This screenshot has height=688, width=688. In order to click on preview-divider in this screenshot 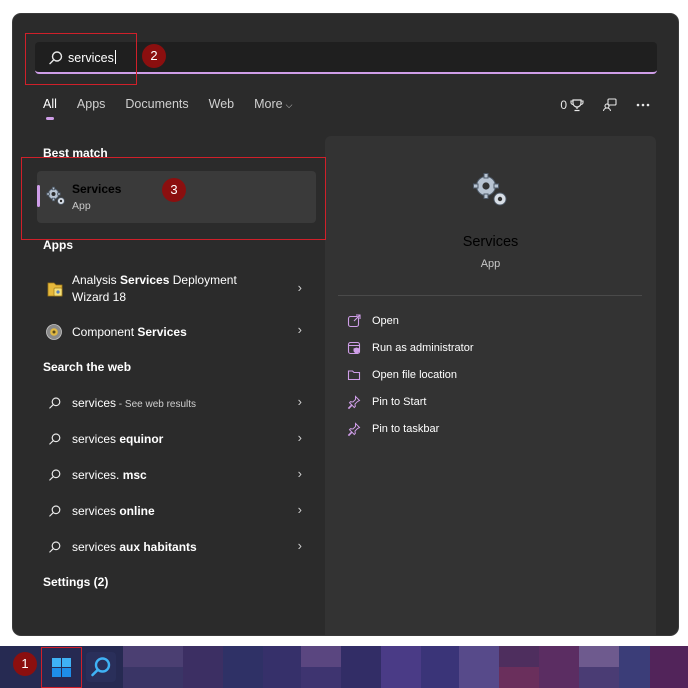, I will do `click(490, 295)`.